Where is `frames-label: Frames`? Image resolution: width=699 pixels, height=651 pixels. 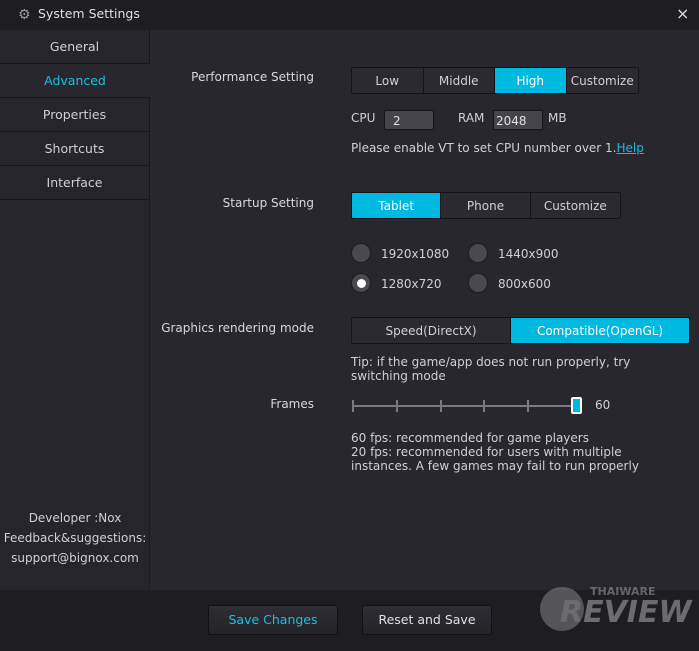
frames-label: Frames is located at coordinates (292, 404).